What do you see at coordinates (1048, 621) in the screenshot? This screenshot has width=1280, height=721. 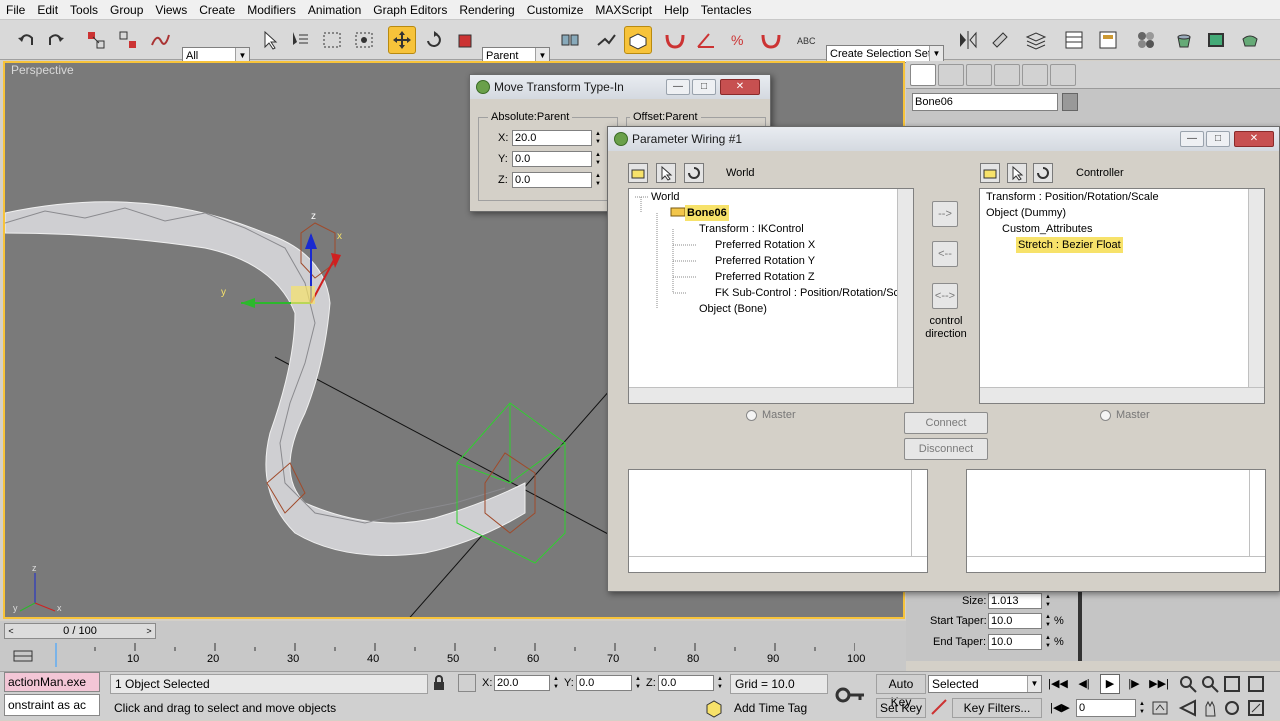 I see `start-taper-spinner: ▲ ▼` at bounding box center [1048, 621].